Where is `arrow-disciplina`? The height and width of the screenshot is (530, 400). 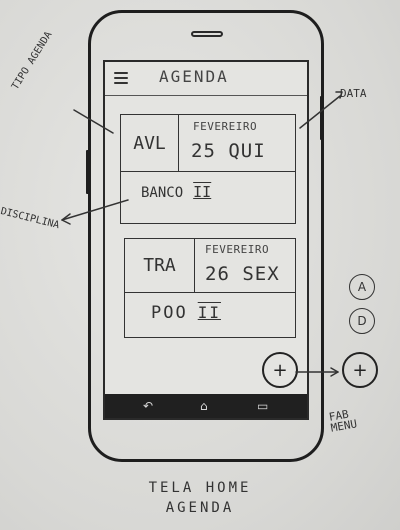 arrow-disciplina is located at coordinates (95, 210).